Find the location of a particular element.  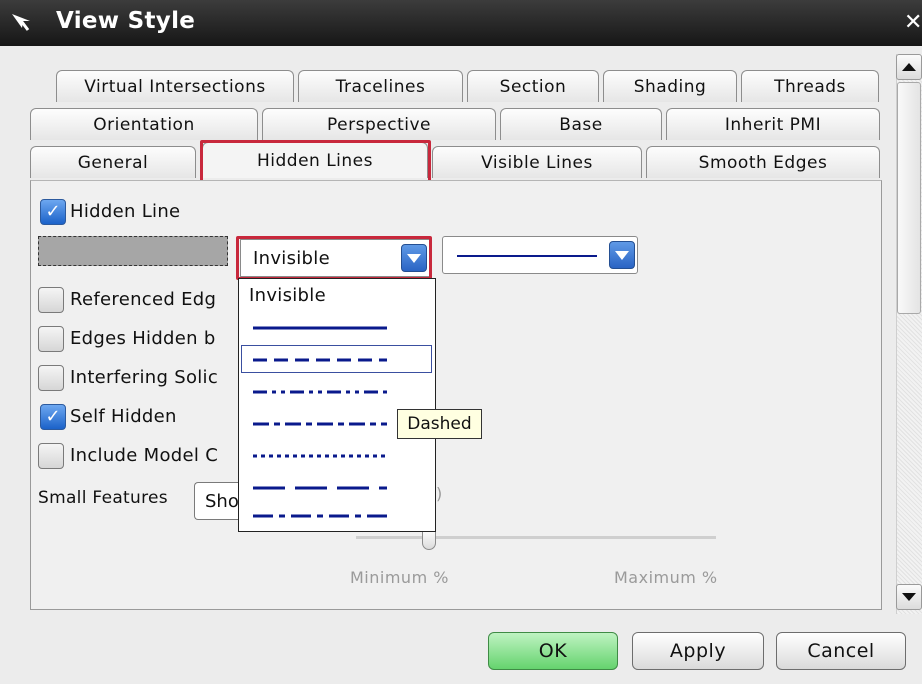

tab-inherit-pmi: Inherit PMI is located at coordinates (773, 124).